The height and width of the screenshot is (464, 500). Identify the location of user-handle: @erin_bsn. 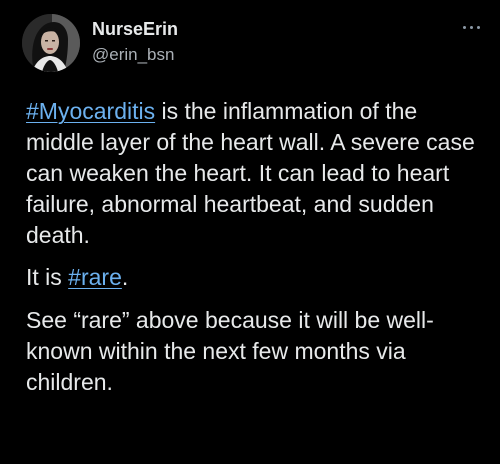
(135, 55).